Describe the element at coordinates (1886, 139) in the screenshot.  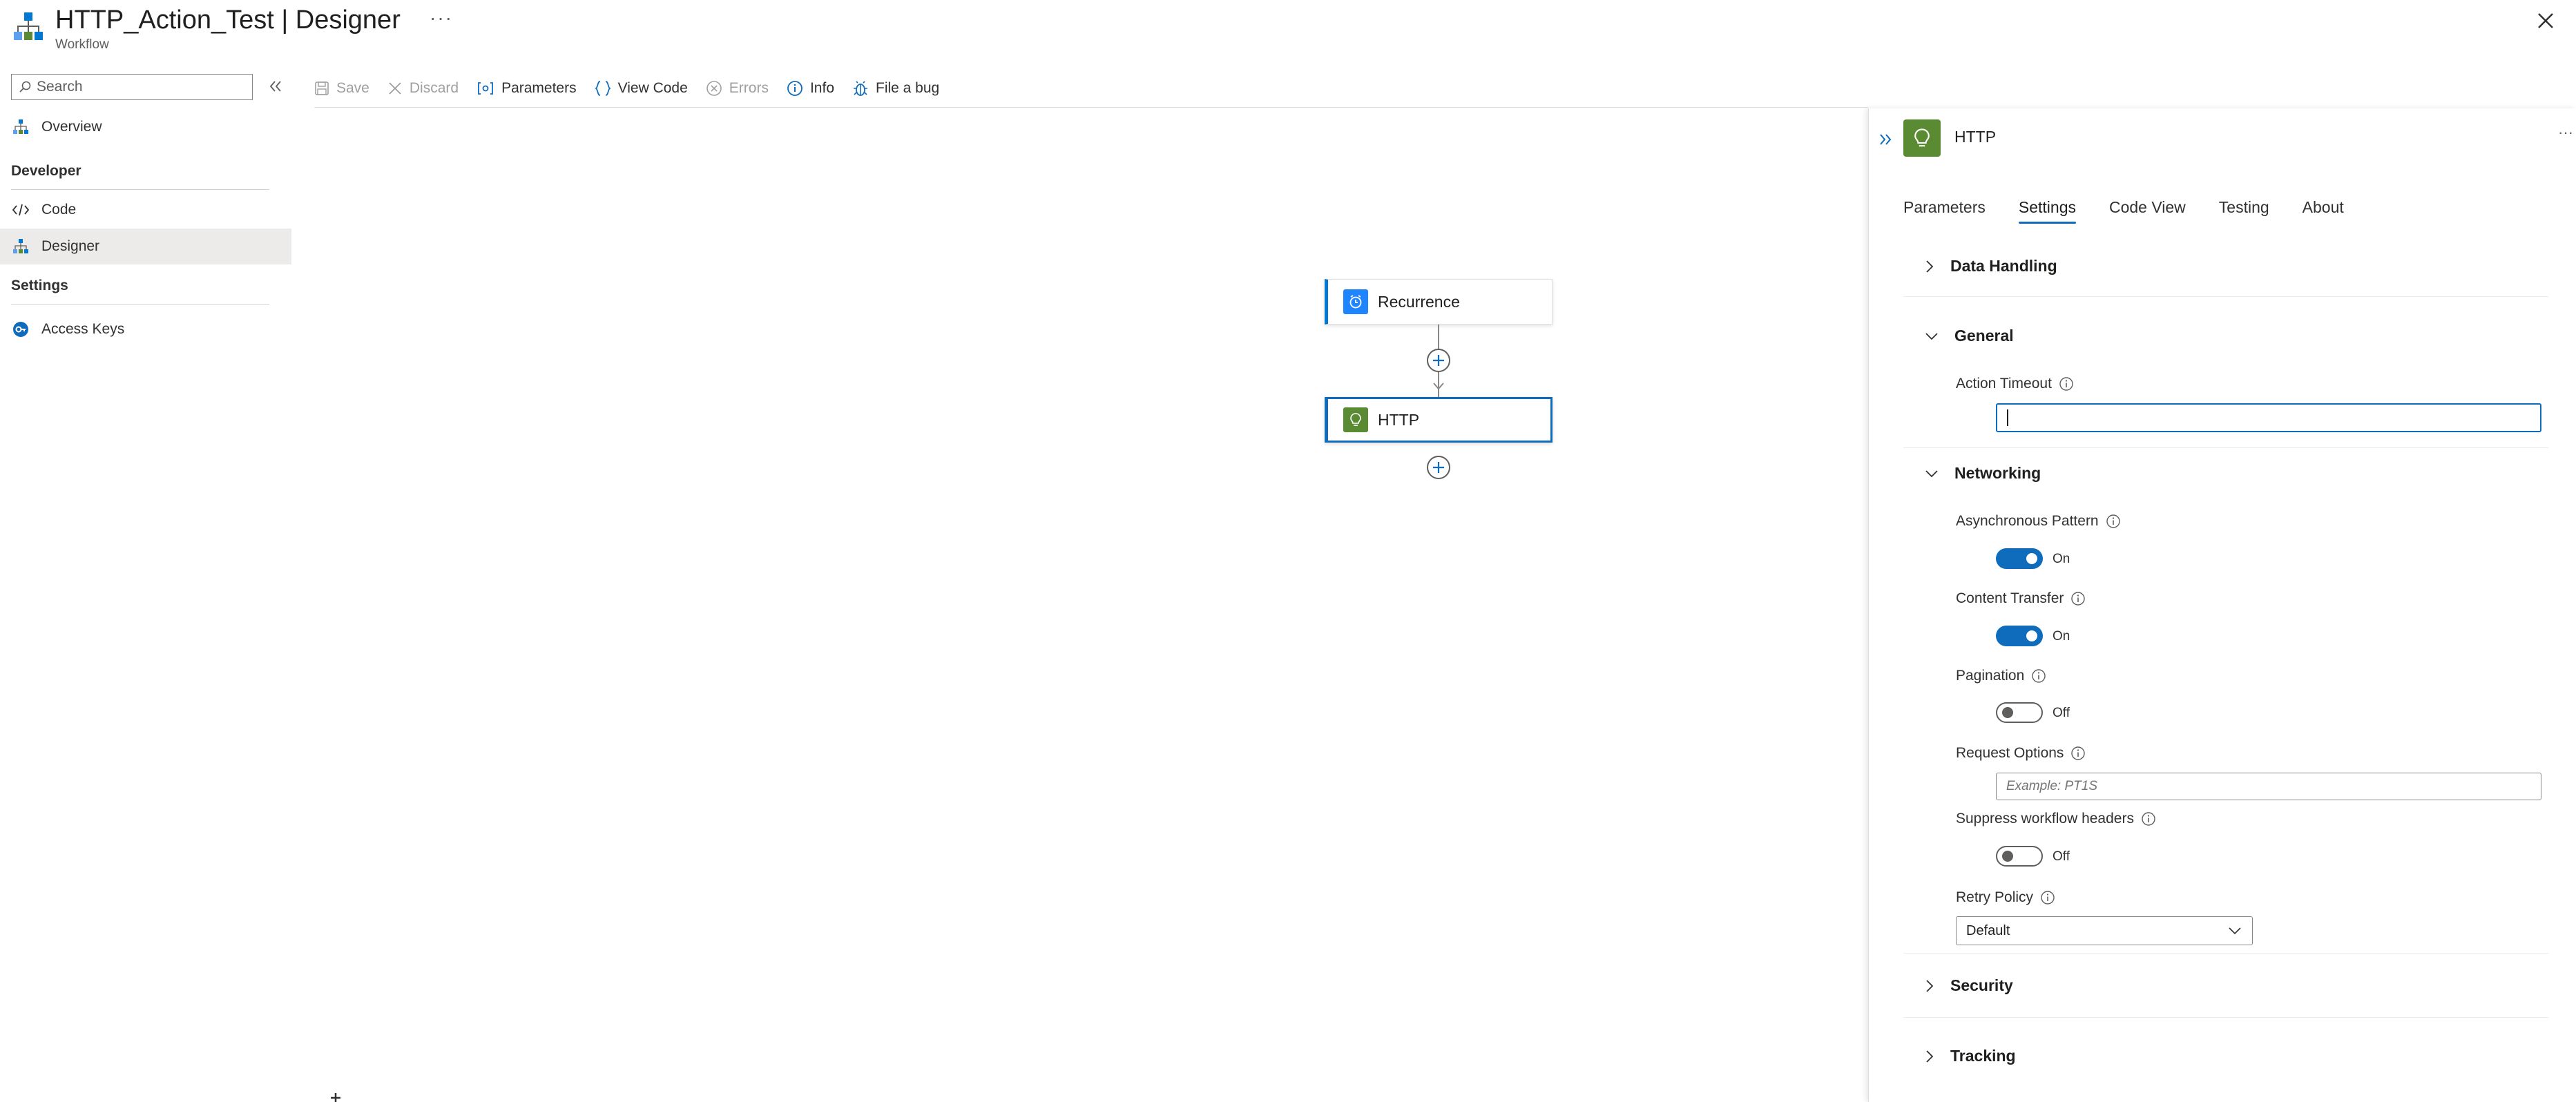
I see `double-chevron-right-icon` at that location.